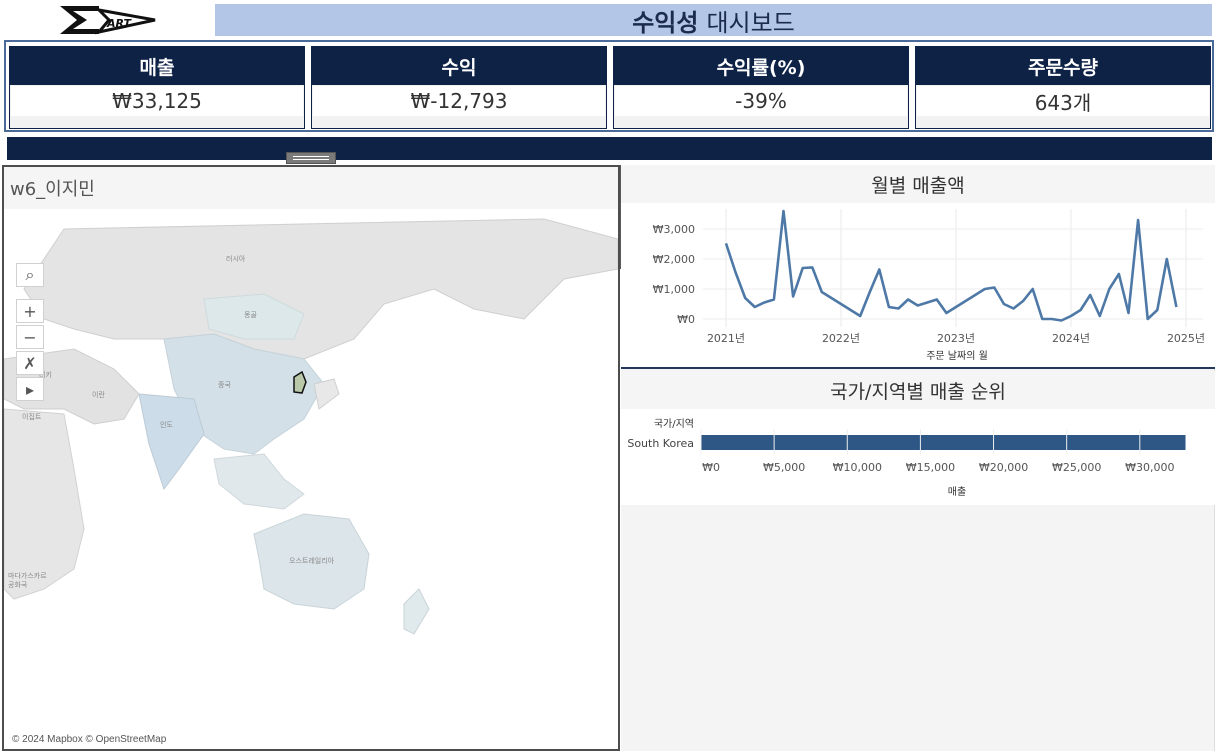  What do you see at coordinates (918, 184) in the screenshot?
I see `line-chart-title: 월별 매출액` at bounding box center [918, 184].